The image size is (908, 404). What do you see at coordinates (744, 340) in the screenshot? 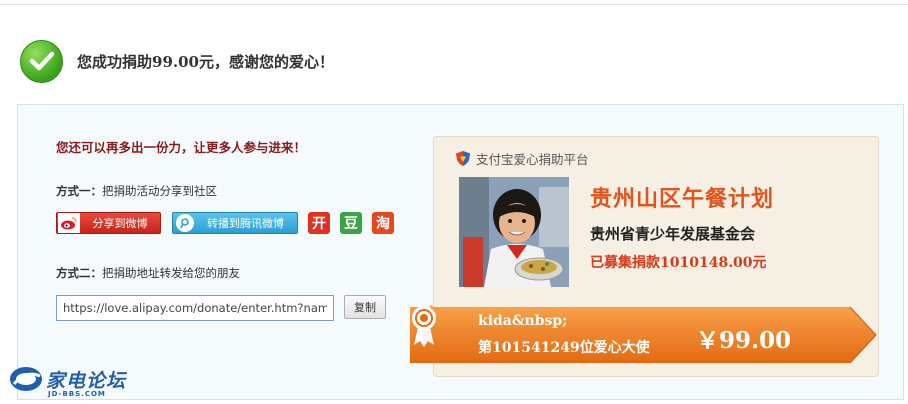
I see `donation-amount: ￥99.00` at bounding box center [744, 340].